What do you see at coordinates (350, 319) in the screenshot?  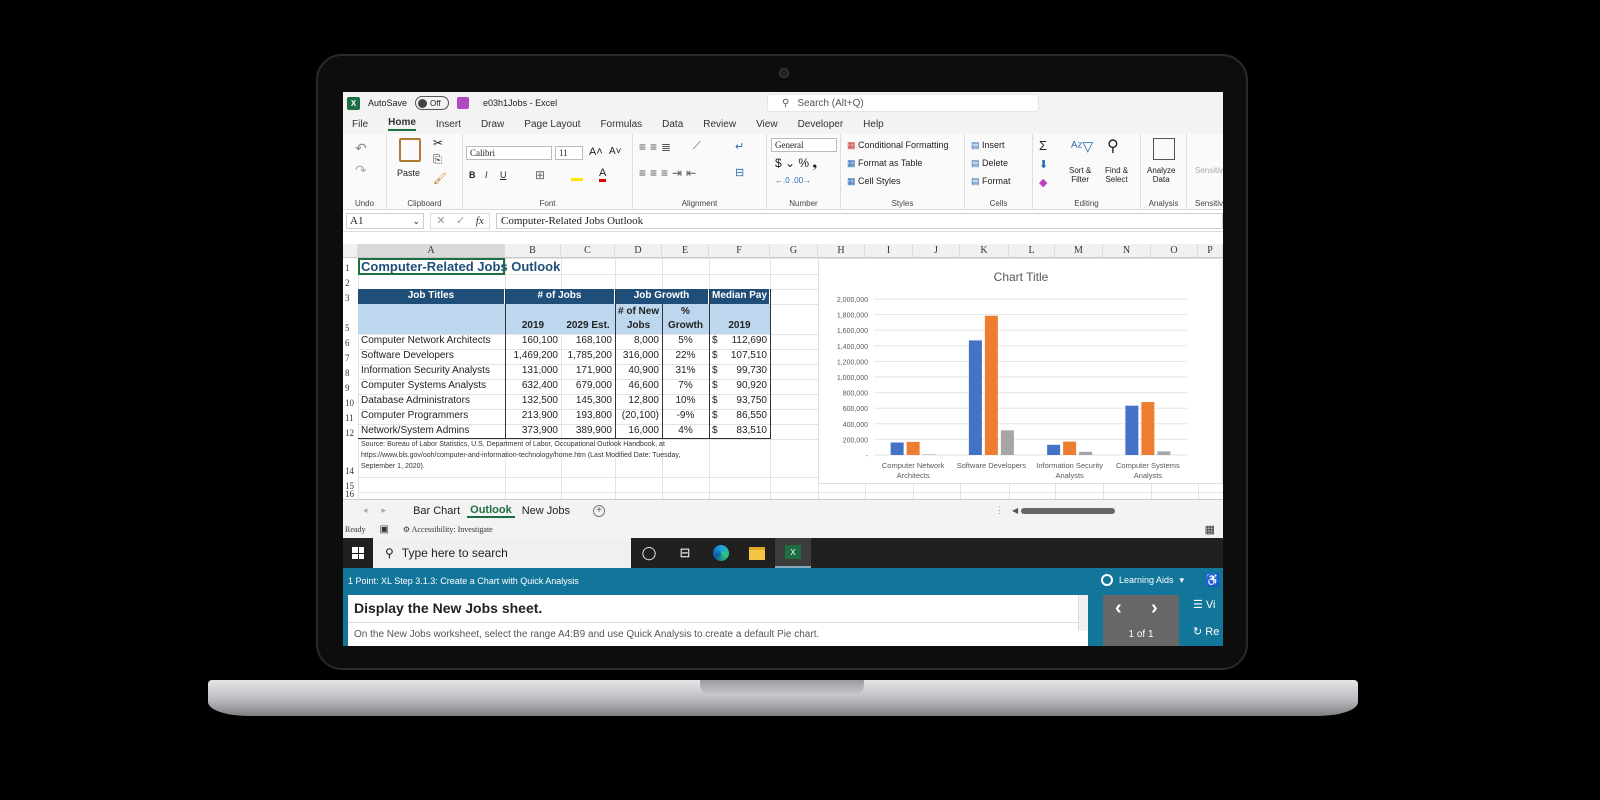 I see `row-header-5: 5` at bounding box center [350, 319].